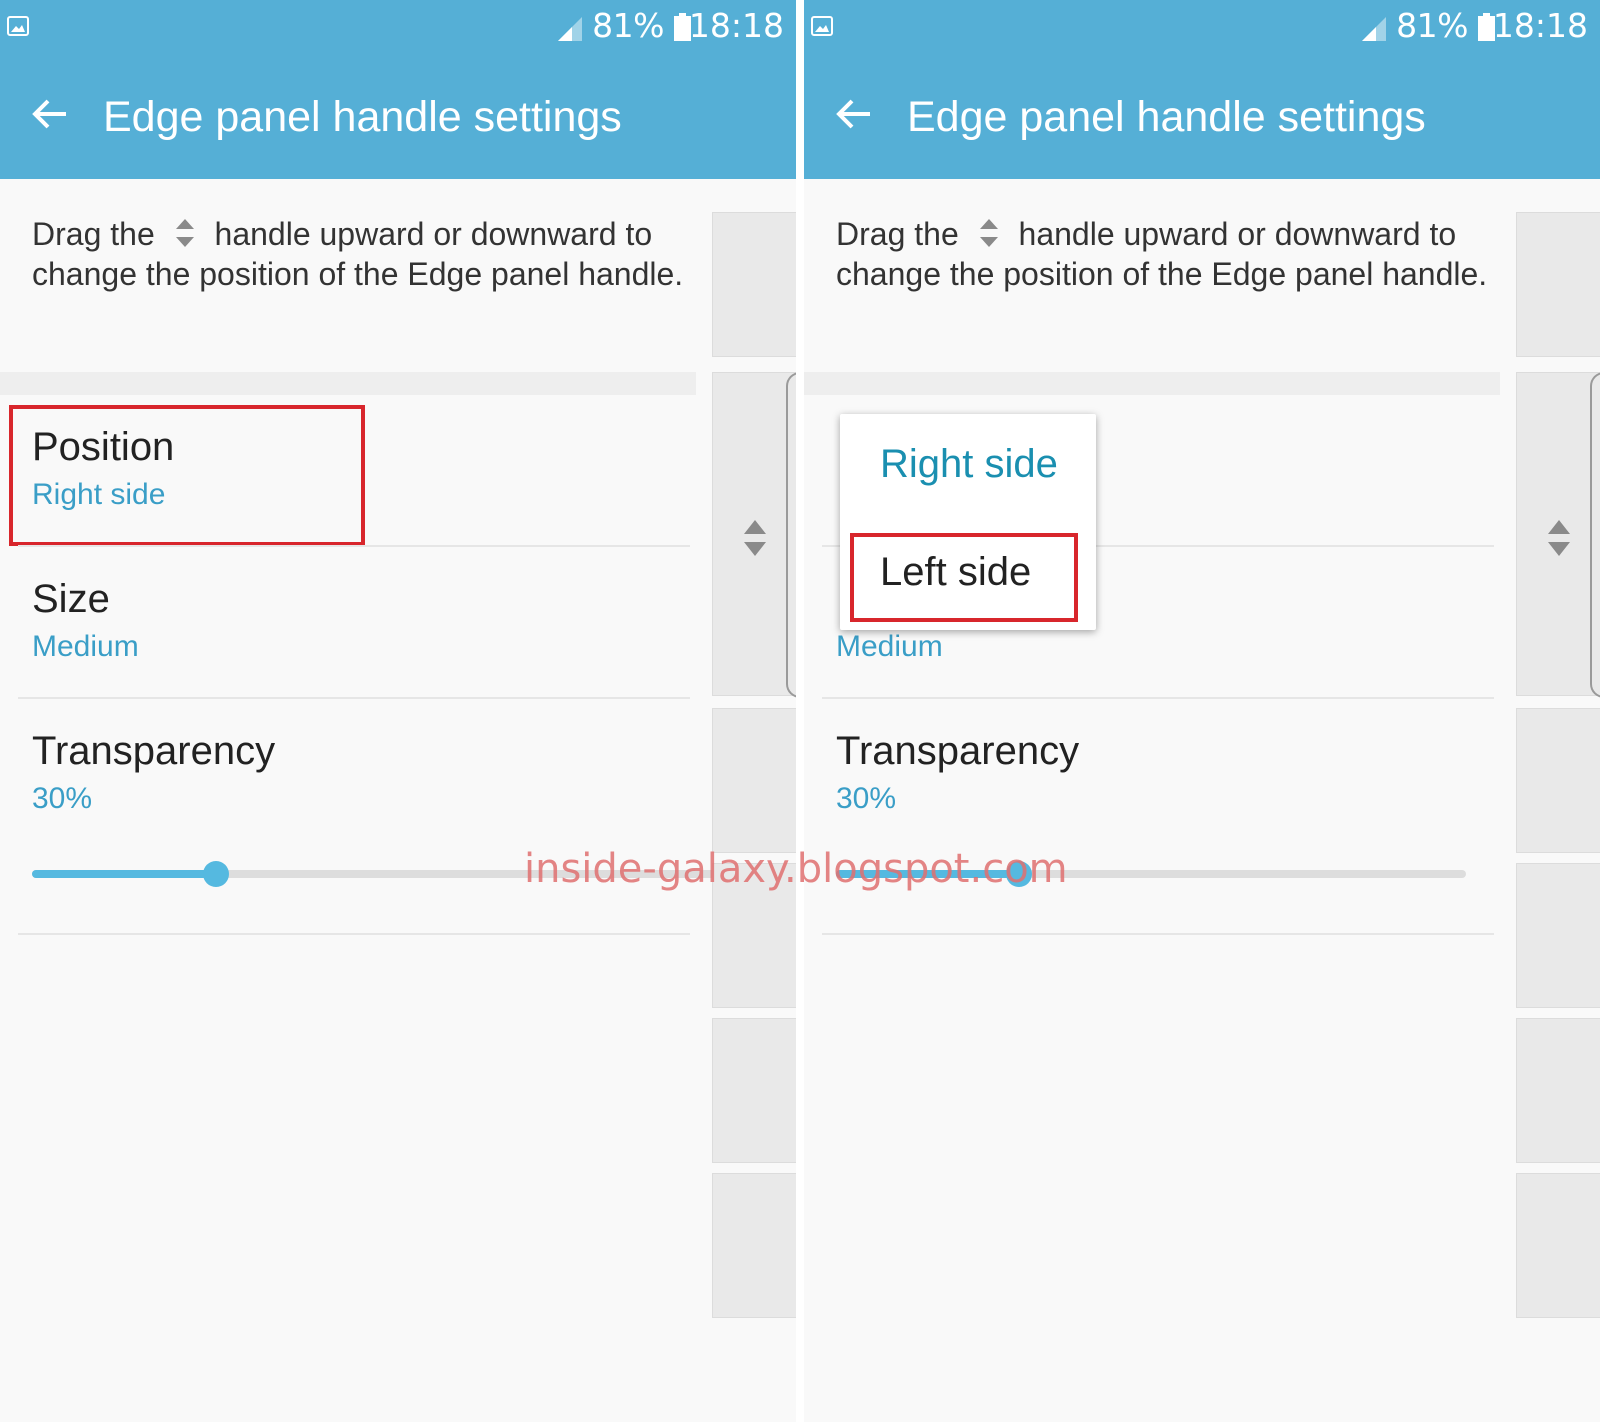  What do you see at coordinates (964, 577) in the screenshot?
I see `highlight-box-left-side` at bounding box center [964, 577].